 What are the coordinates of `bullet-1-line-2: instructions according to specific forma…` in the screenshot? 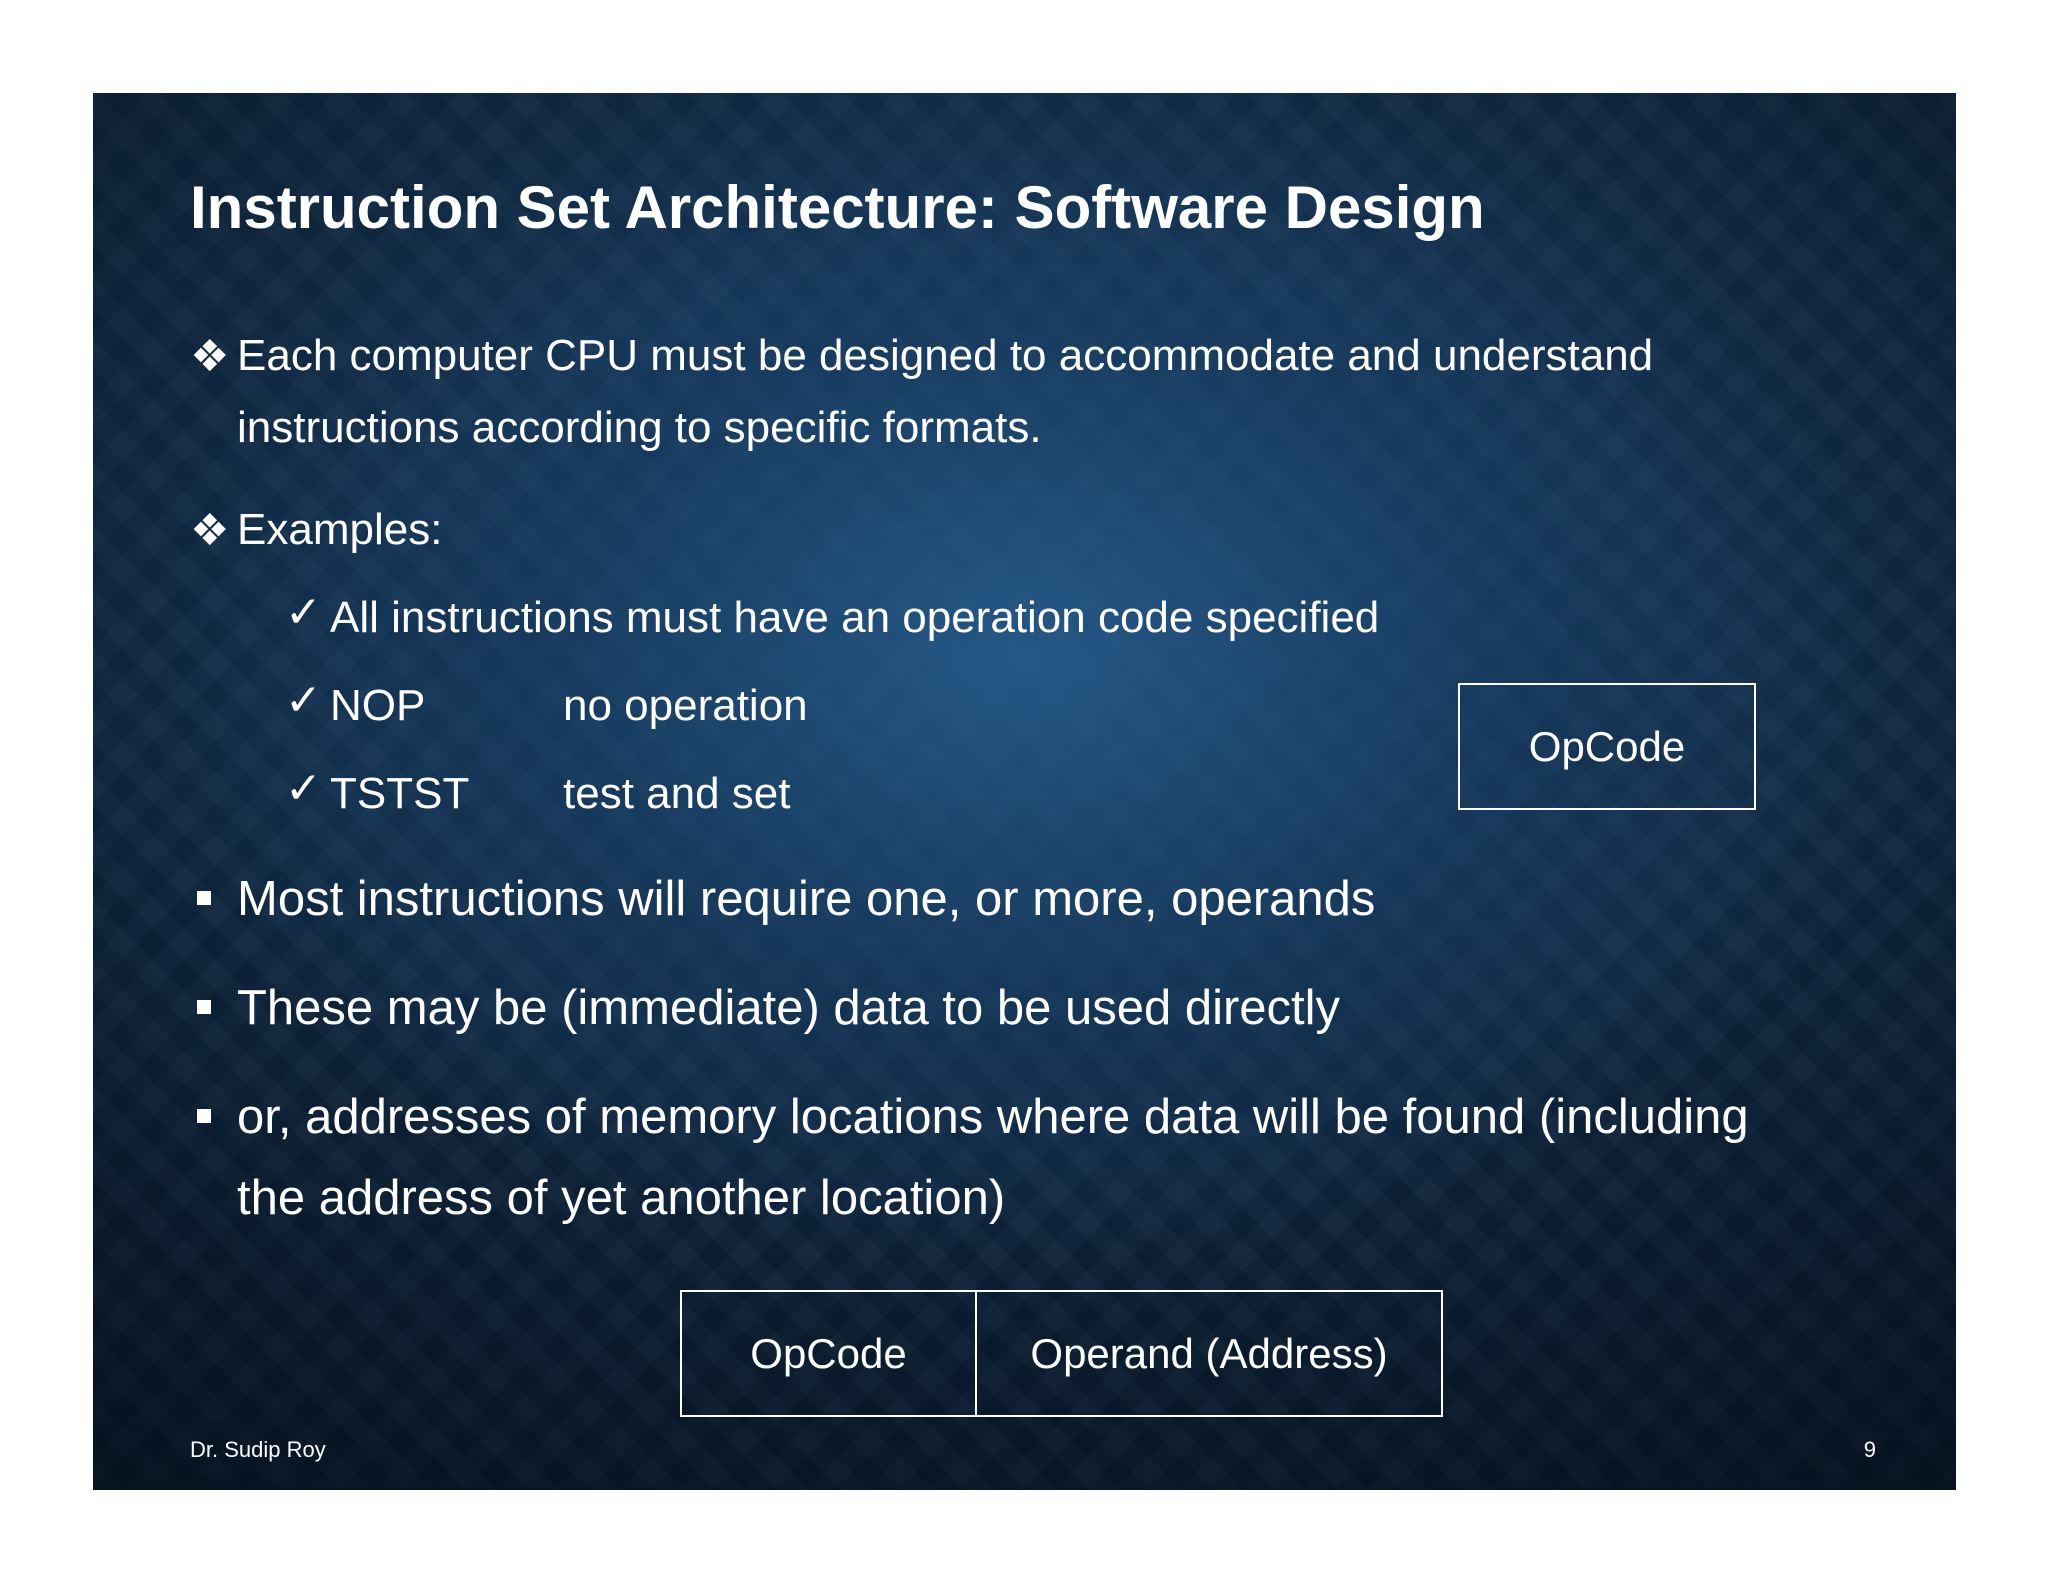 It's located at (639, 427).